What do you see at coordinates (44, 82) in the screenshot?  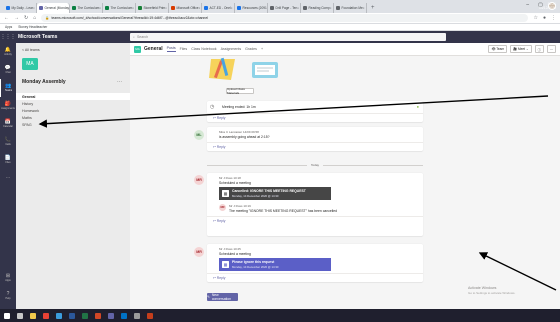 I see `team-name: Monday Assembly` at bounding box center [44, 82].